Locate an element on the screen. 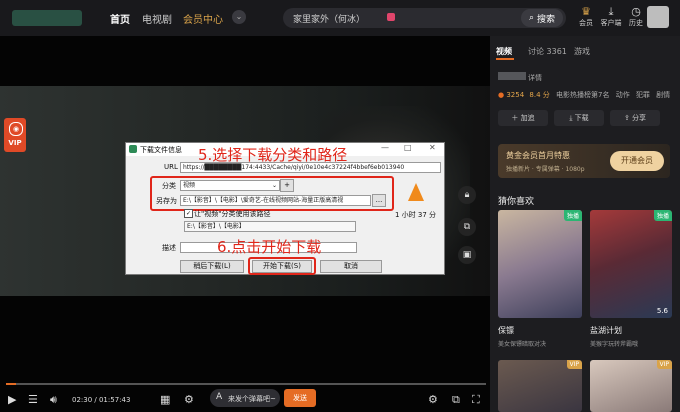 This screenshot has height=412, width=680. top-icon-client: ⤓ 客户端 is located at coordinates (611, 17).